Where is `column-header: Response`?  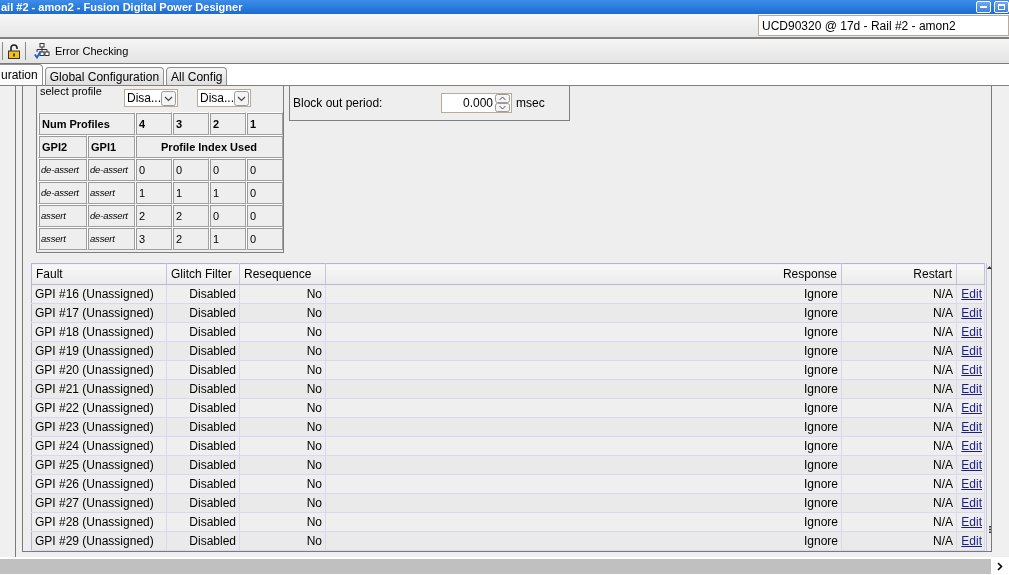
column-header: Response is located at coordinates (583, 274).